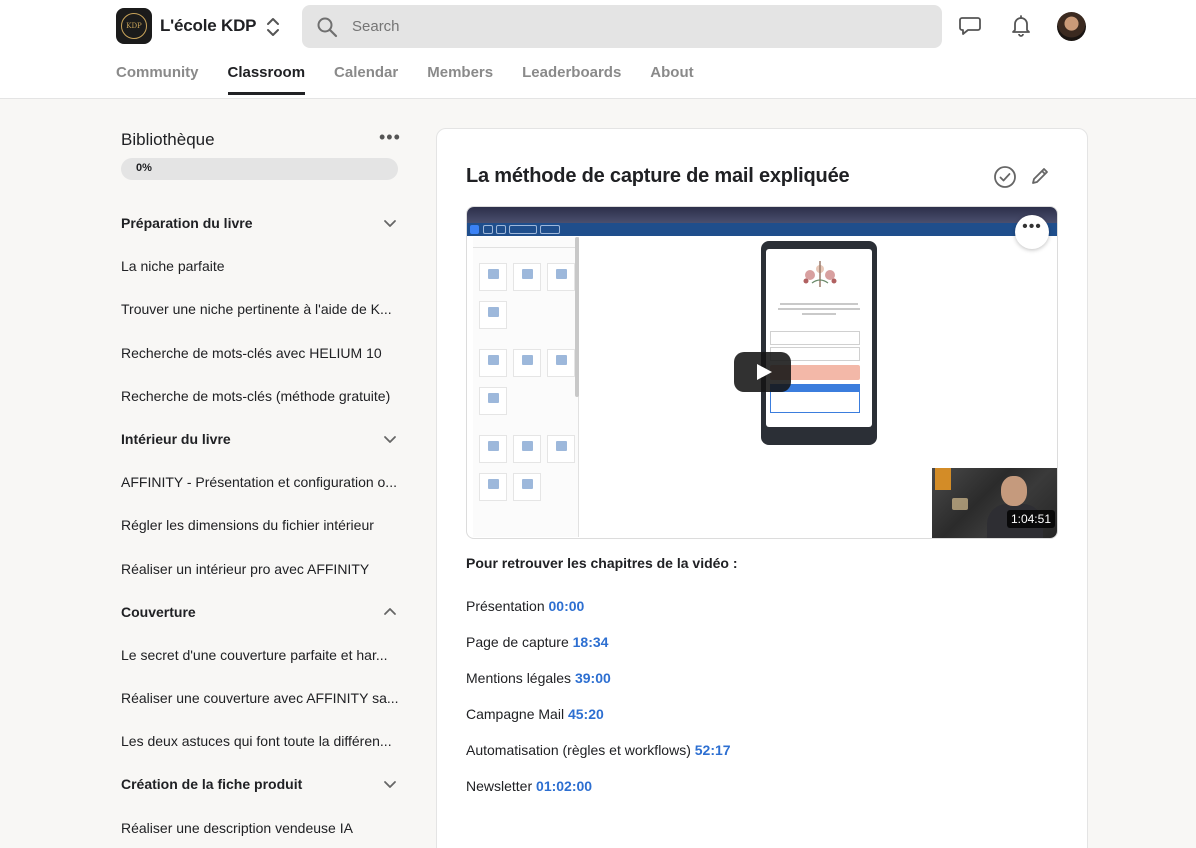  Describe the element at coordinates (266, 79) in the screenshot. I see `tab-classroom: Classroom` at that location.